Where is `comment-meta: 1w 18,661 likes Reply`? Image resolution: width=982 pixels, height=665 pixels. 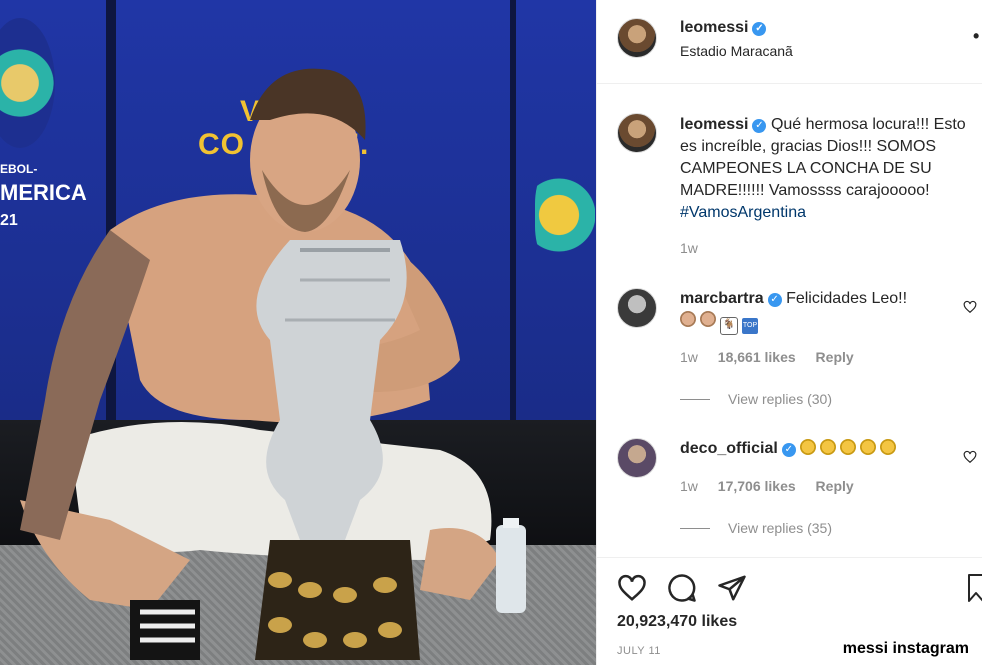
comment-meta: 1w 18,661 likes Reply is located at coordinates (767, 357).